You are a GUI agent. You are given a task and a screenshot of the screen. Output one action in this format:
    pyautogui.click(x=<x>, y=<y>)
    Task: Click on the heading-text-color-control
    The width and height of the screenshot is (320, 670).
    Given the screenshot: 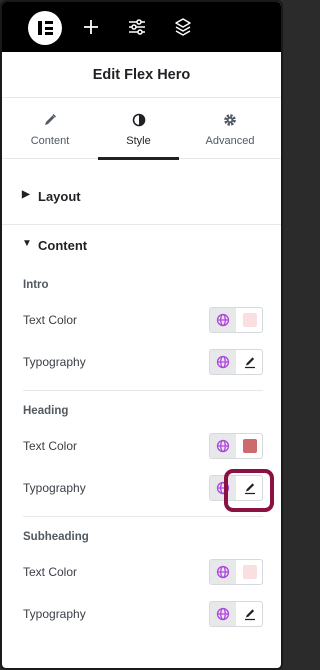 What is the action you would take?
    pyautogui.click(x=236, y=446)
    